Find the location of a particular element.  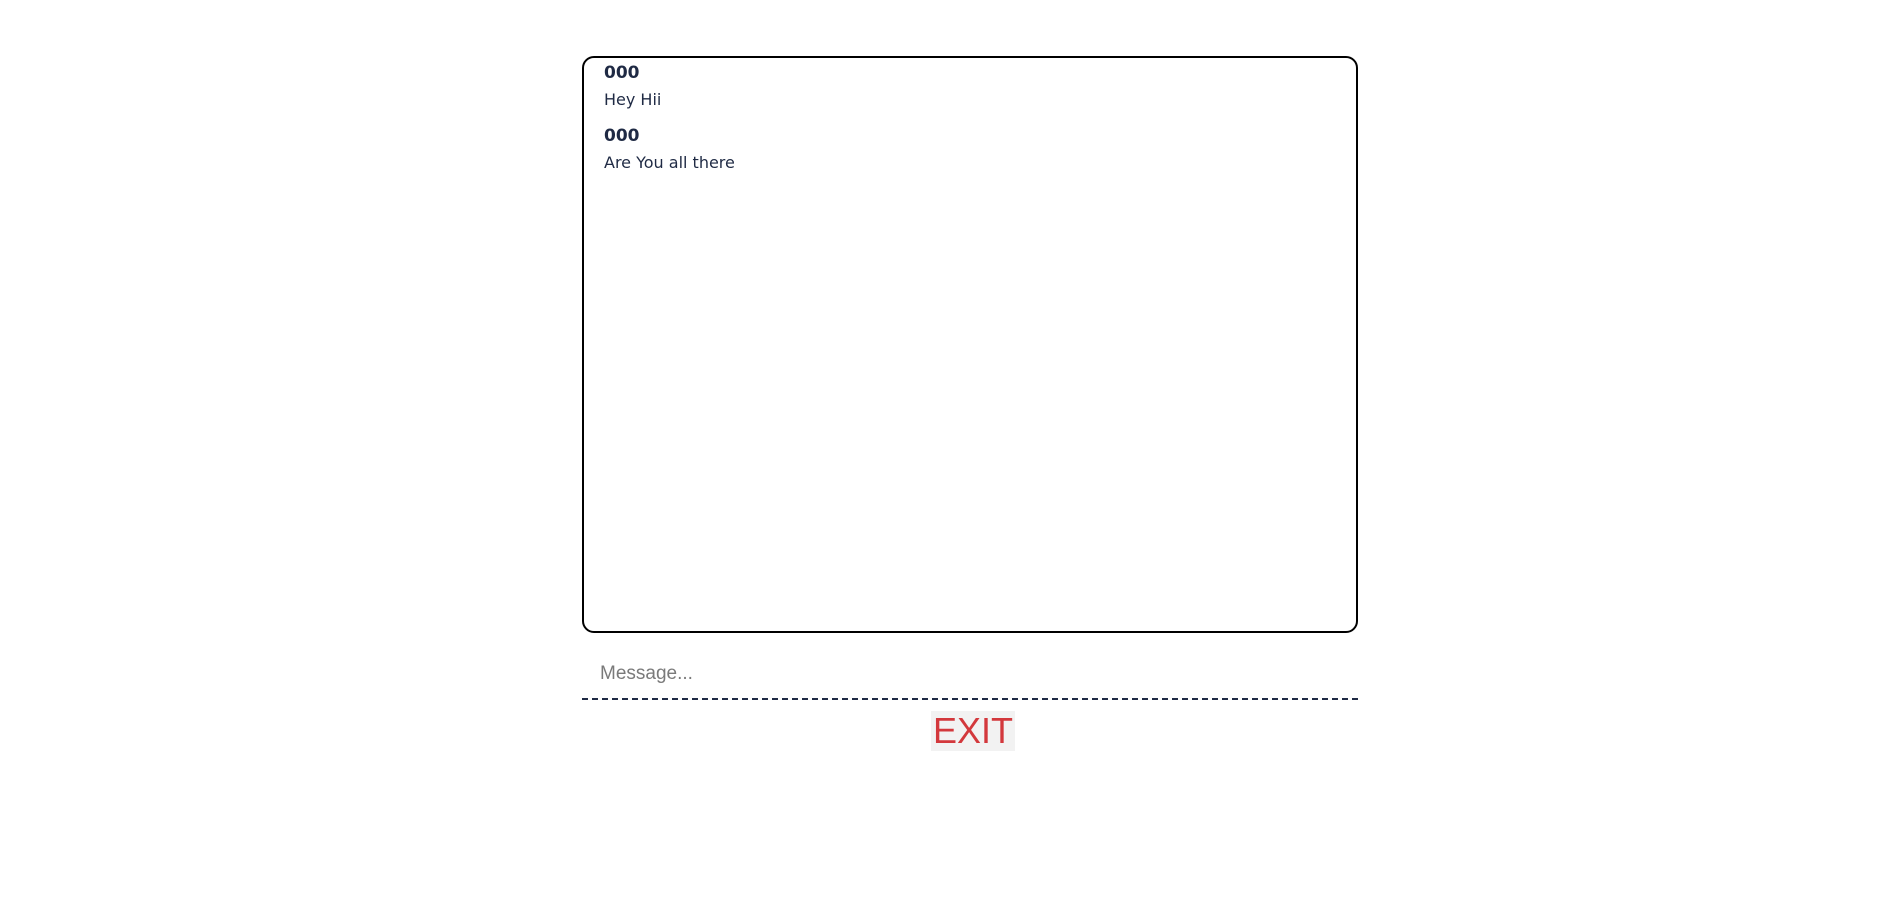

chat-message: 000 Are You all there is located at coordinates (970, 149).